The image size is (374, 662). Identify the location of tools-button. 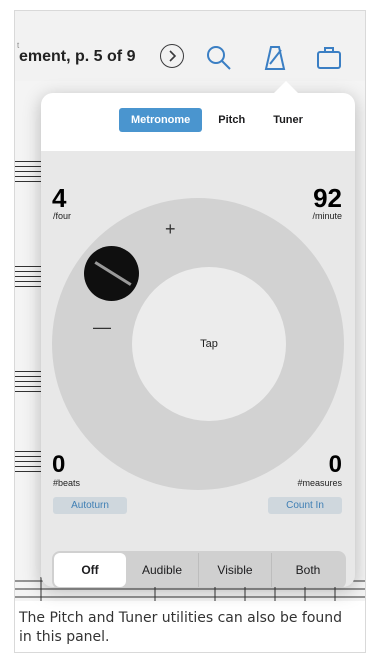
(329, 58).